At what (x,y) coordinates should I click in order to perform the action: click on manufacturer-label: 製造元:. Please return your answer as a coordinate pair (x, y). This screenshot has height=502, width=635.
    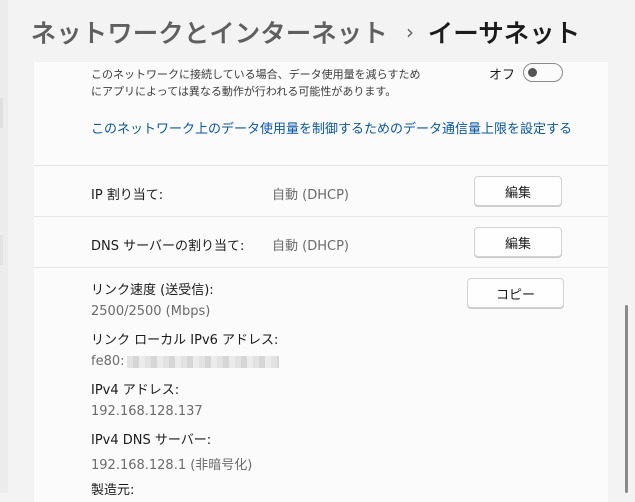
    Looking at the image, I should click on (113, 490).